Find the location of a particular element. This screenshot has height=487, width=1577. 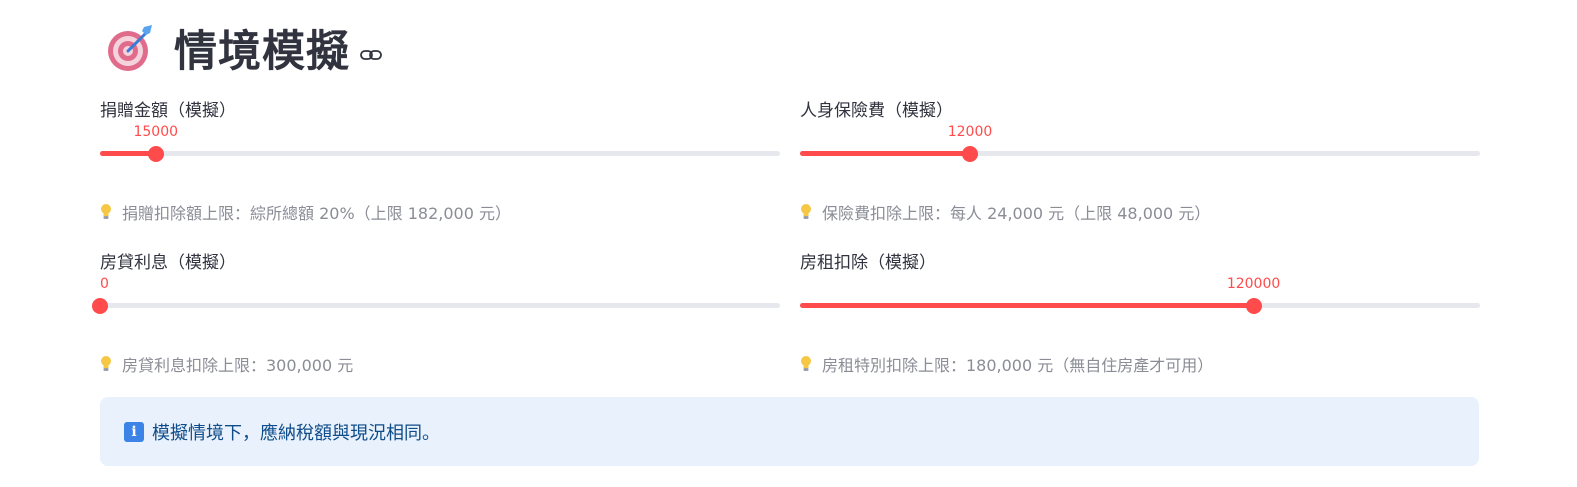

hint-text: 捐贈扣除額上限：綜所總額 20%（上限 182,000 元） is located at coordinates (305, 212).